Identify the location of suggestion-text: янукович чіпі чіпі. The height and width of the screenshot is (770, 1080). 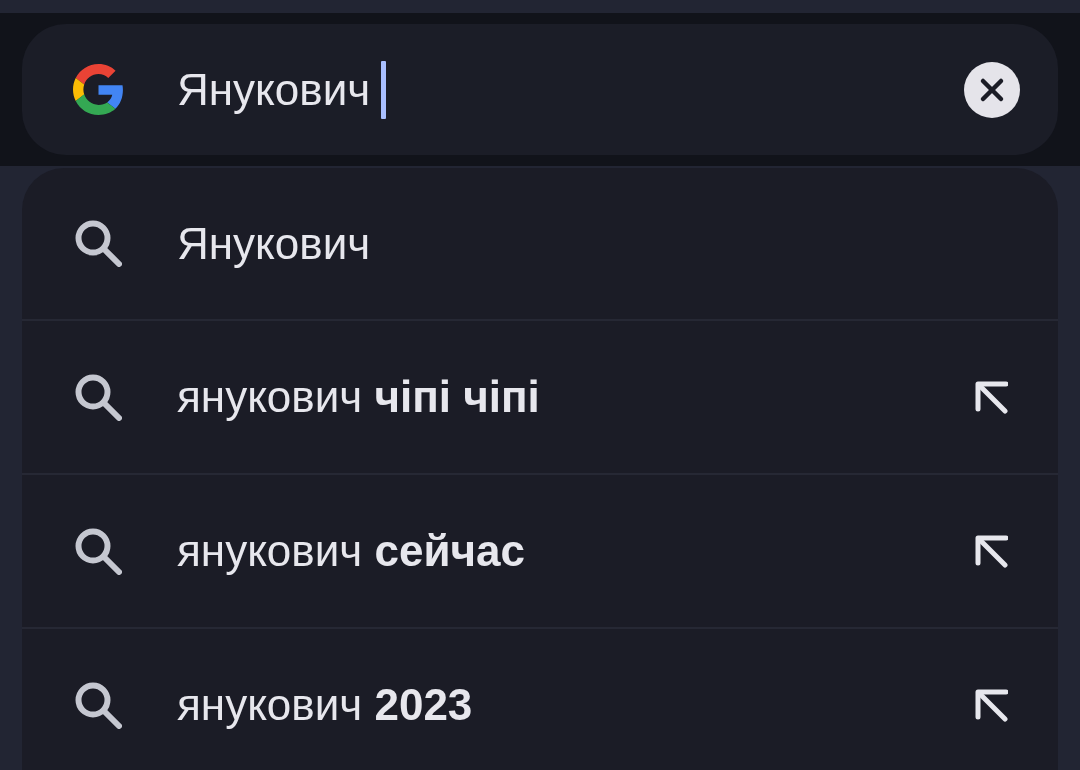
(358, 397).